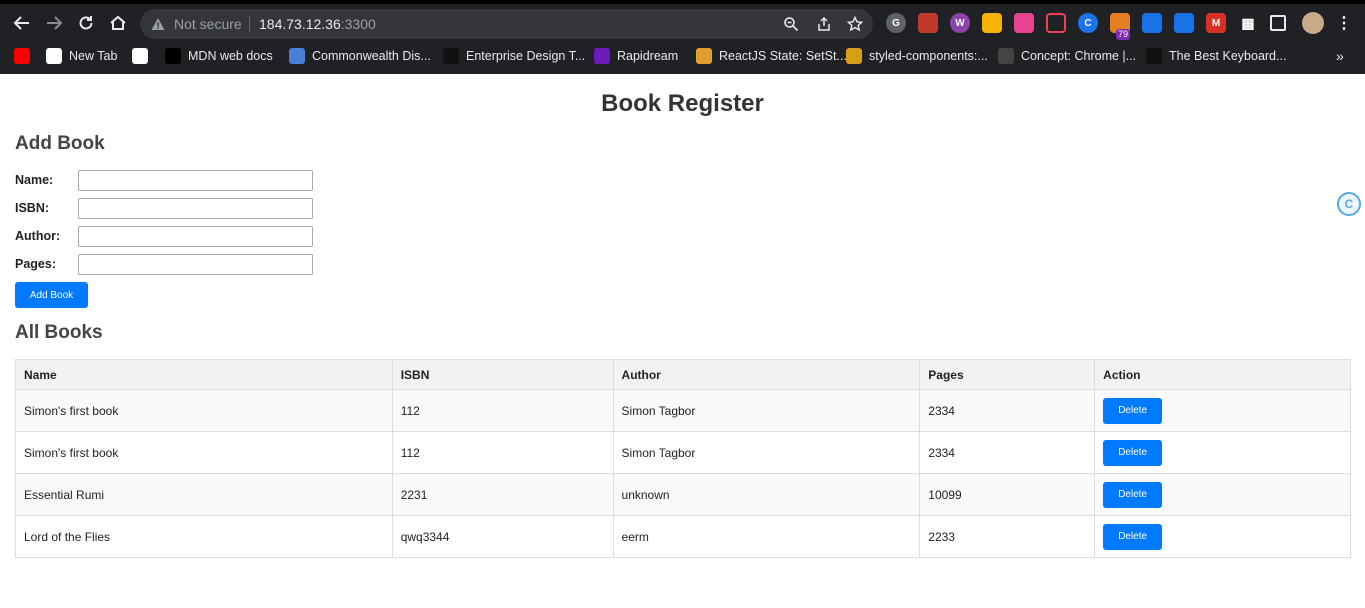 The image size is (1365, 608). I want to click on floating-c-widget-icon: C, so click(1349, 204).